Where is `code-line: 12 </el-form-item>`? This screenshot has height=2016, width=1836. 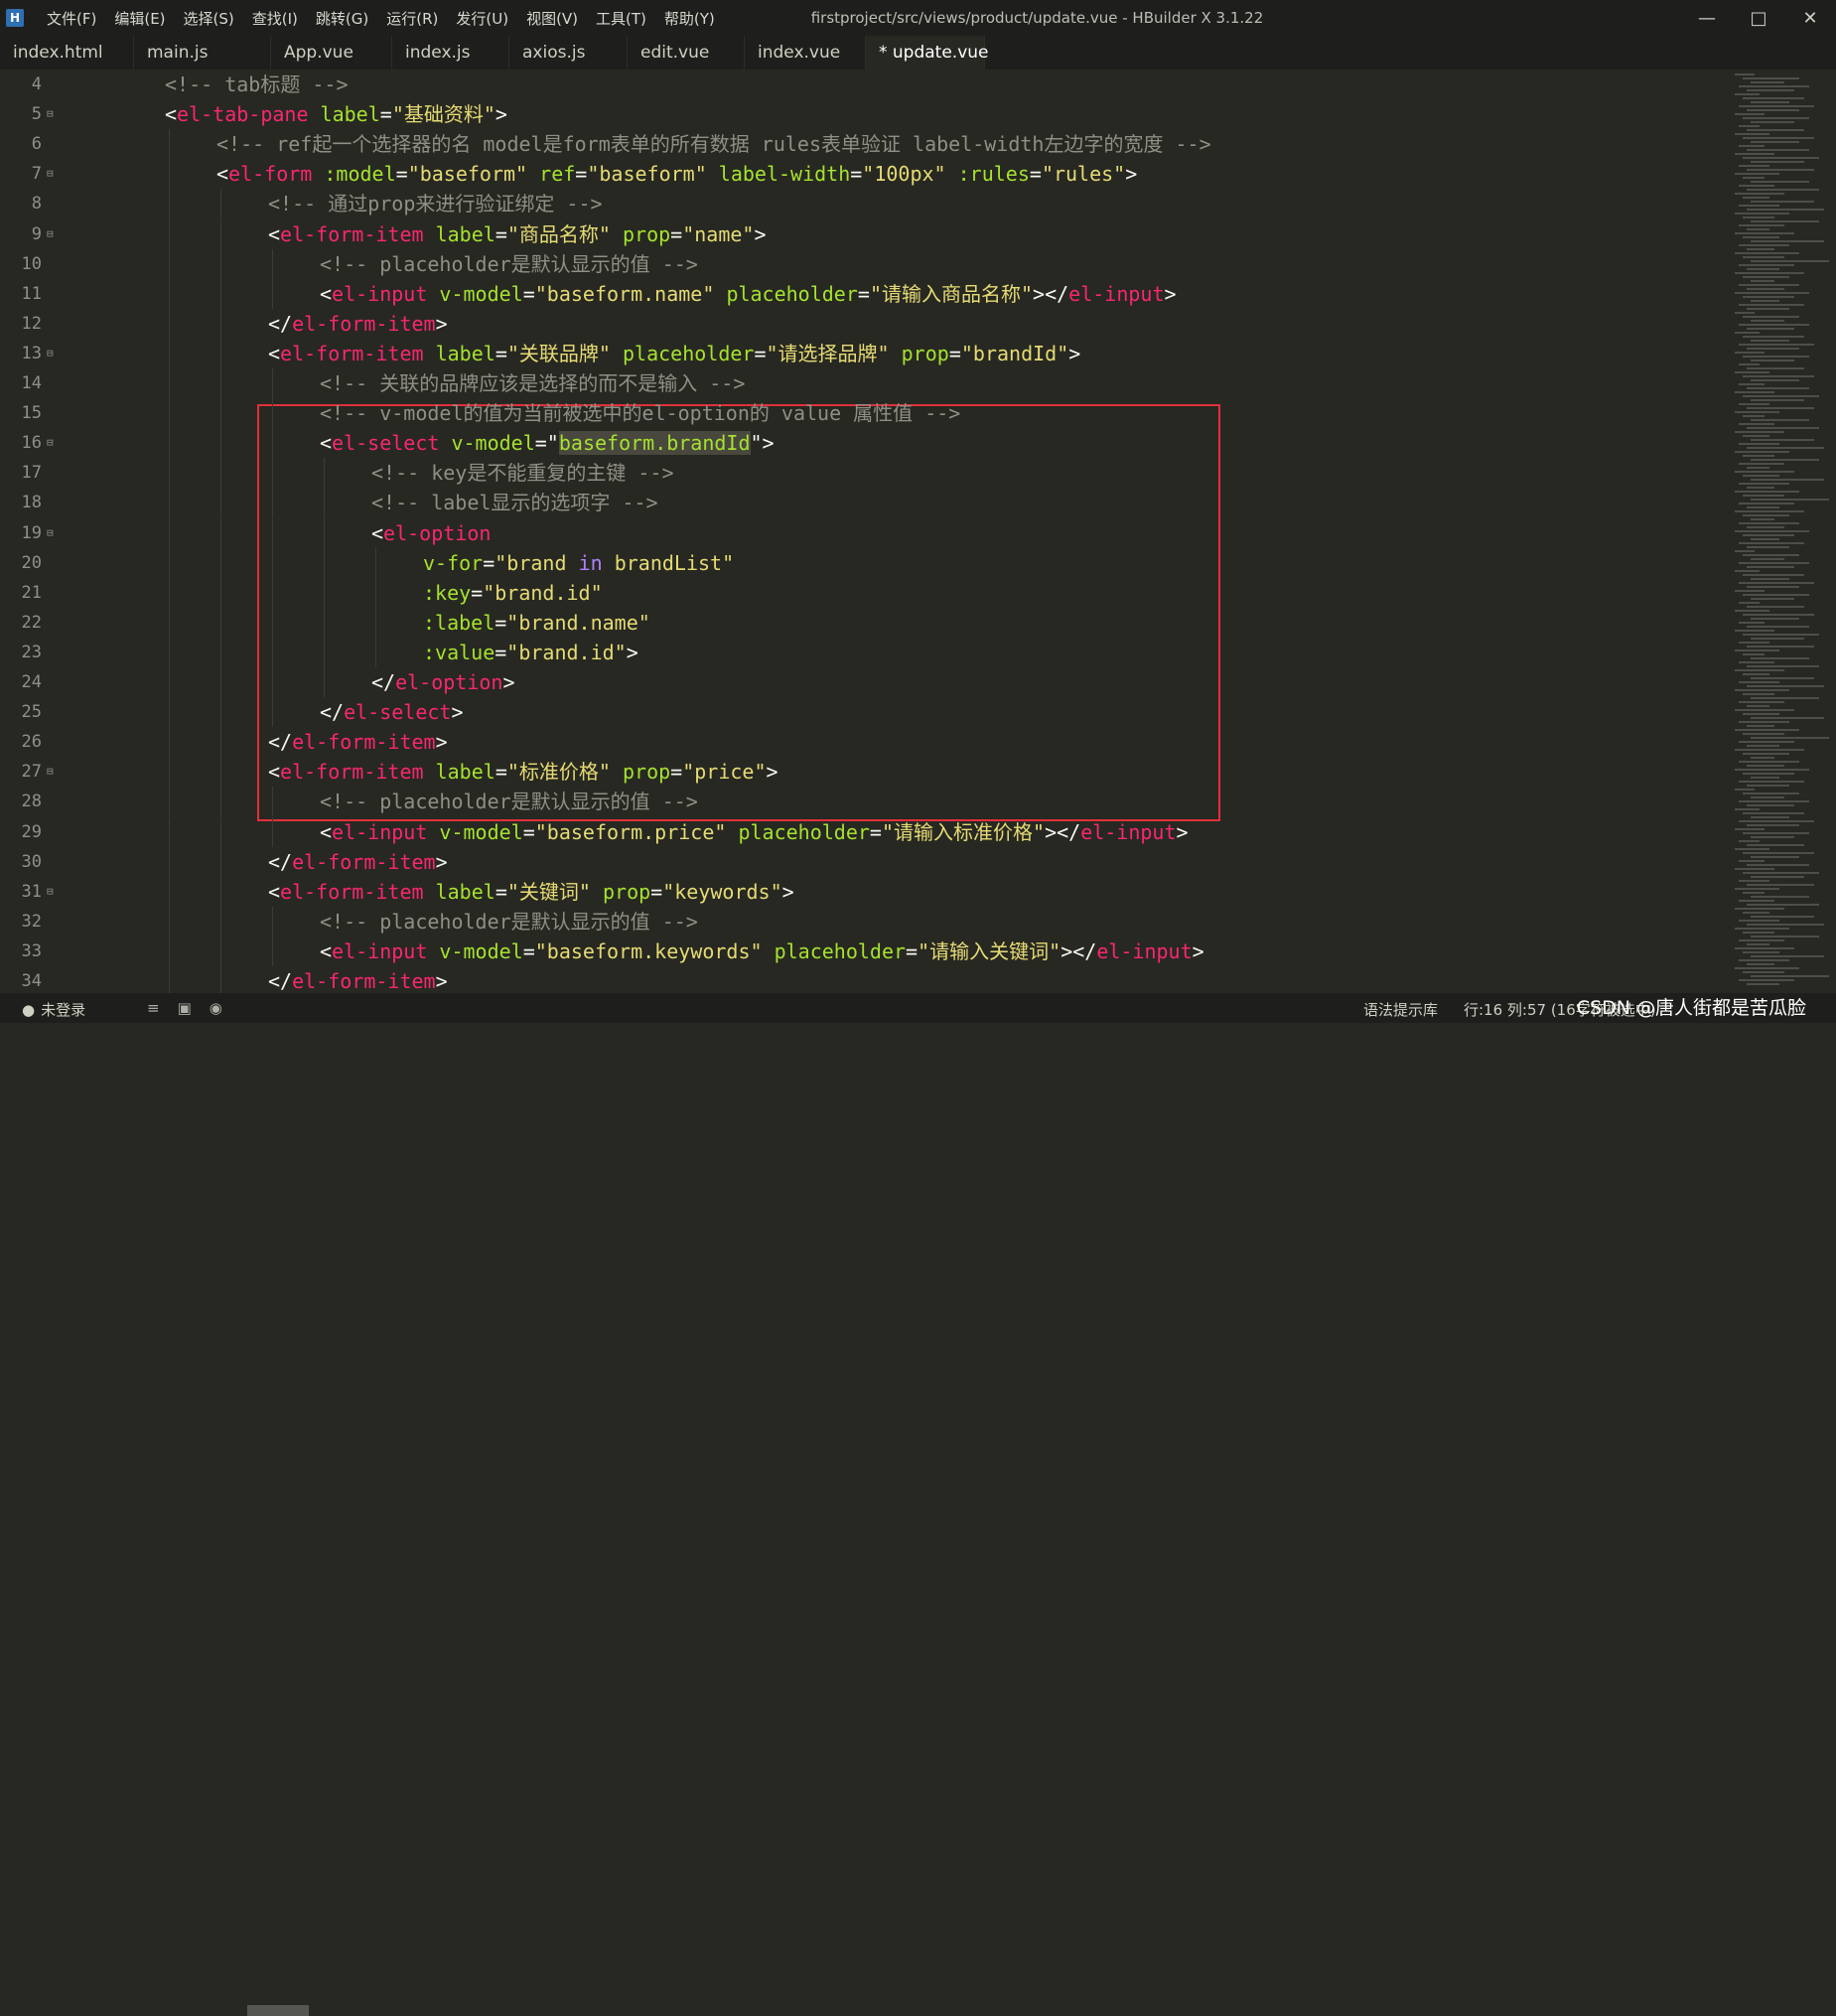 code-line: 12 </el-form-item> is located at coordinates (859, 324).